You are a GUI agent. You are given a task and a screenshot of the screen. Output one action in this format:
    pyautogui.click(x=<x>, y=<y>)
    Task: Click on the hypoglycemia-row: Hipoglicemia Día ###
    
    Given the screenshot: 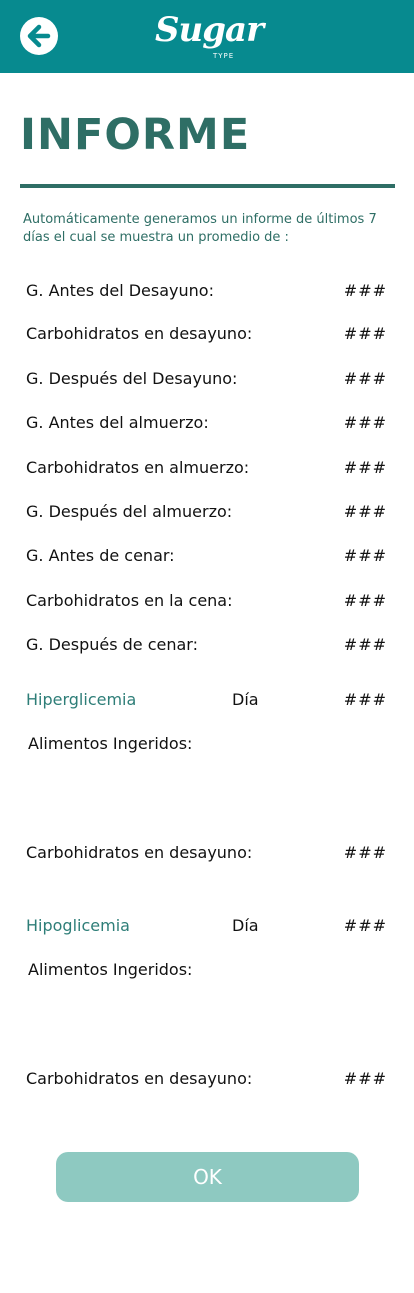 What is the action you would take?
    pyautogui.click(x=206, y=926)
    